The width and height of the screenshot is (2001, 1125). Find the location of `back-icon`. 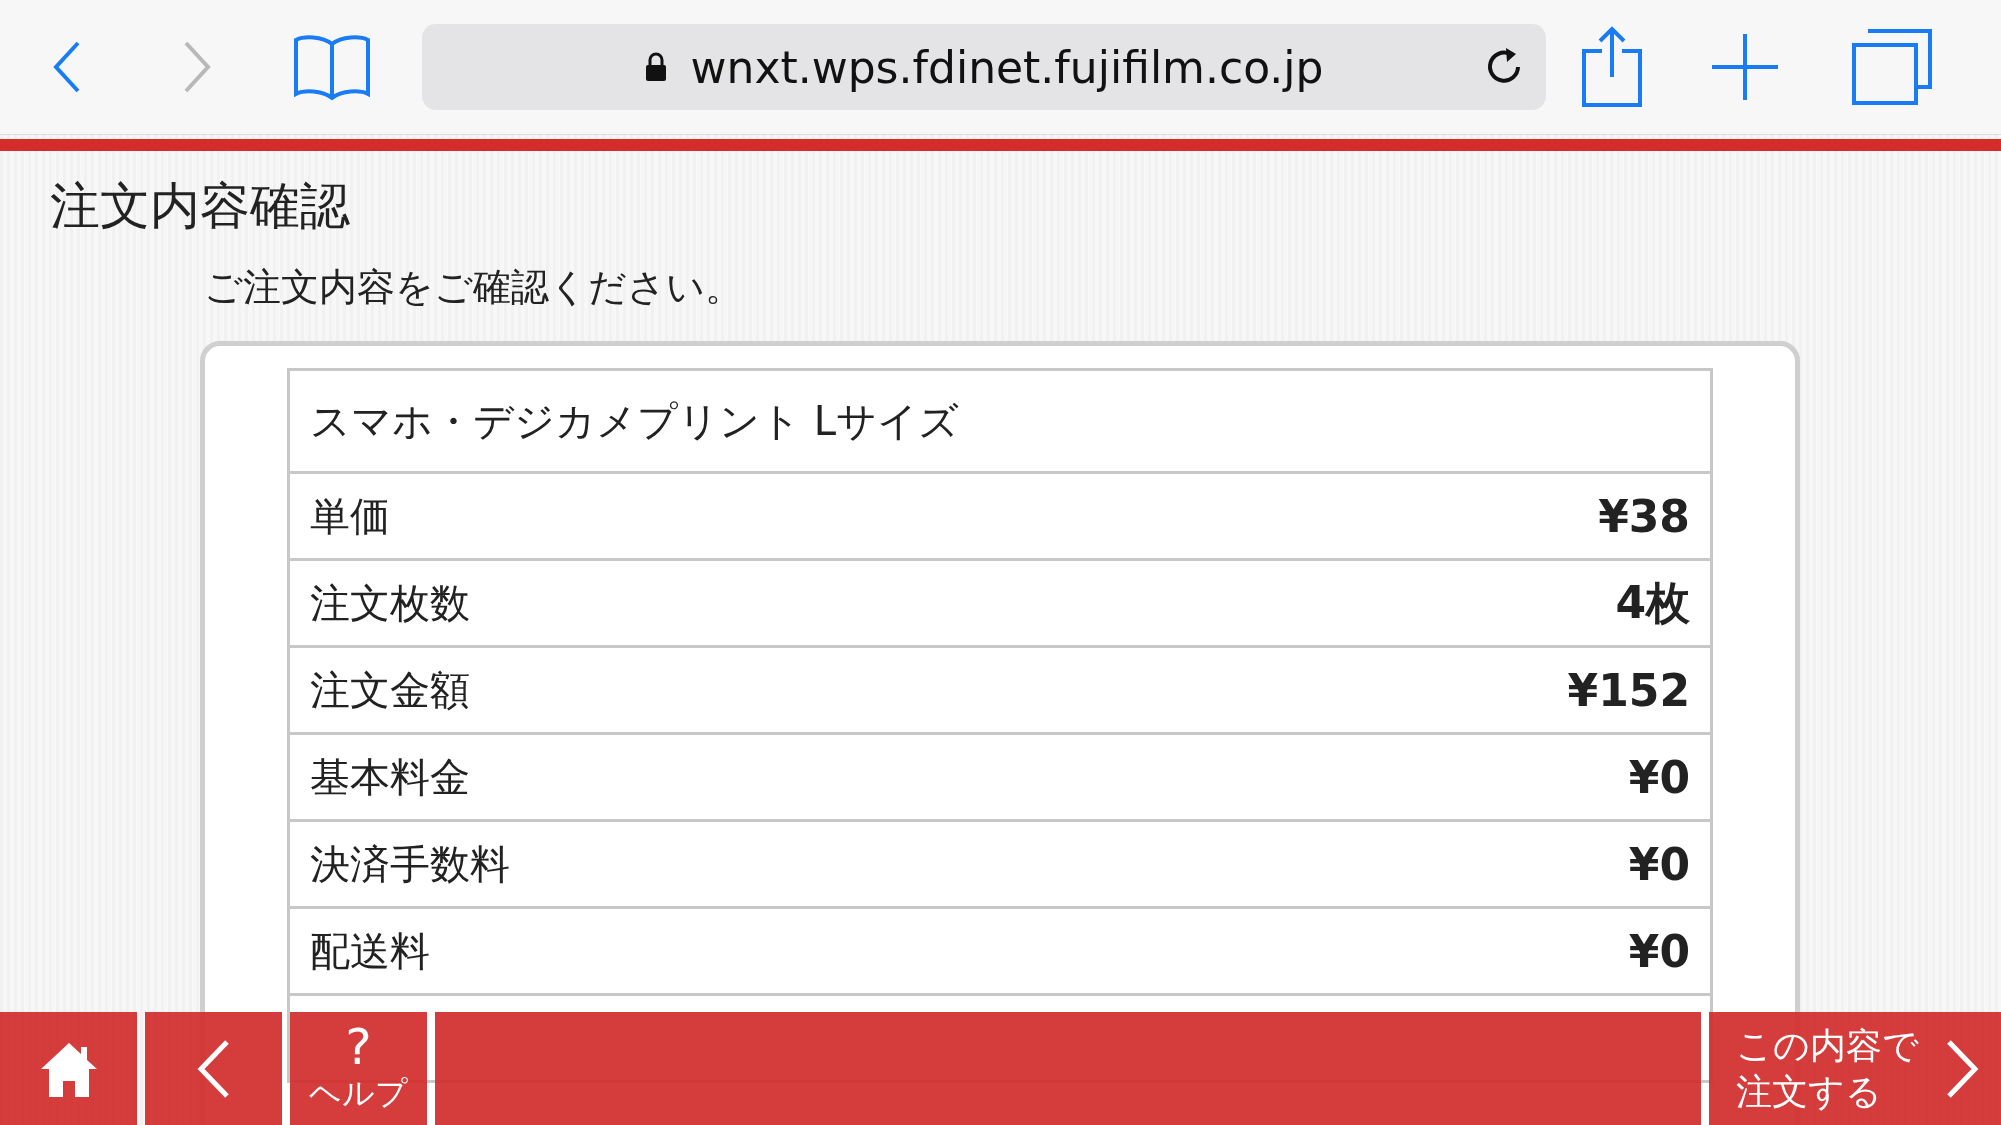

back-icon is located at coordinates (67, 67).